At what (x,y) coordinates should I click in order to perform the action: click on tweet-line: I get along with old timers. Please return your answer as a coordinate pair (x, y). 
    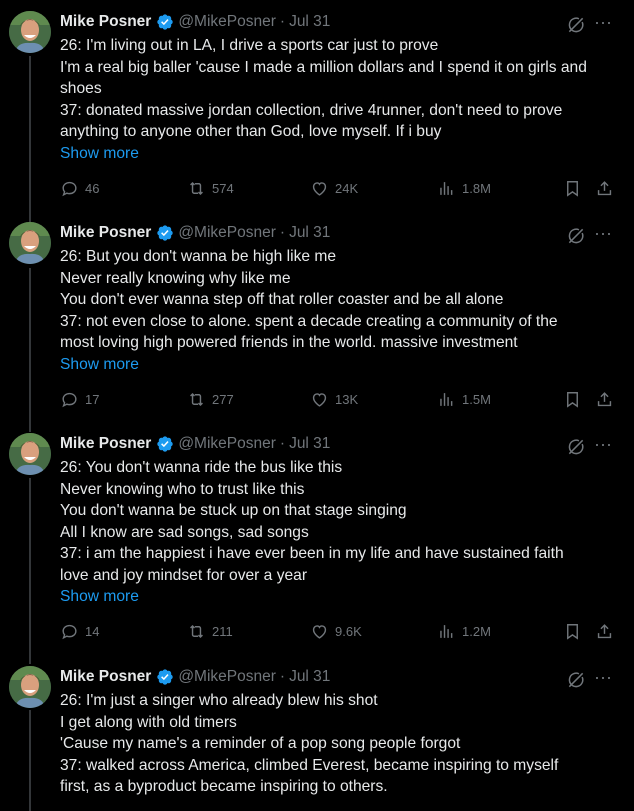
    Looking at the image, I should click on (148, 722).